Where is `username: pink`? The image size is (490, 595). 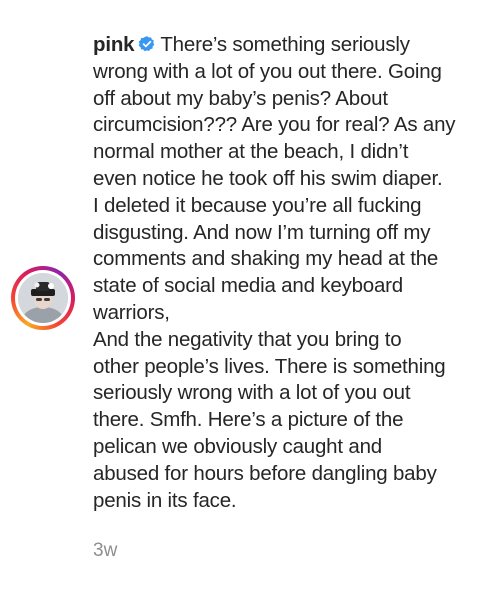 username: pink is located at coordinates (114, 44).